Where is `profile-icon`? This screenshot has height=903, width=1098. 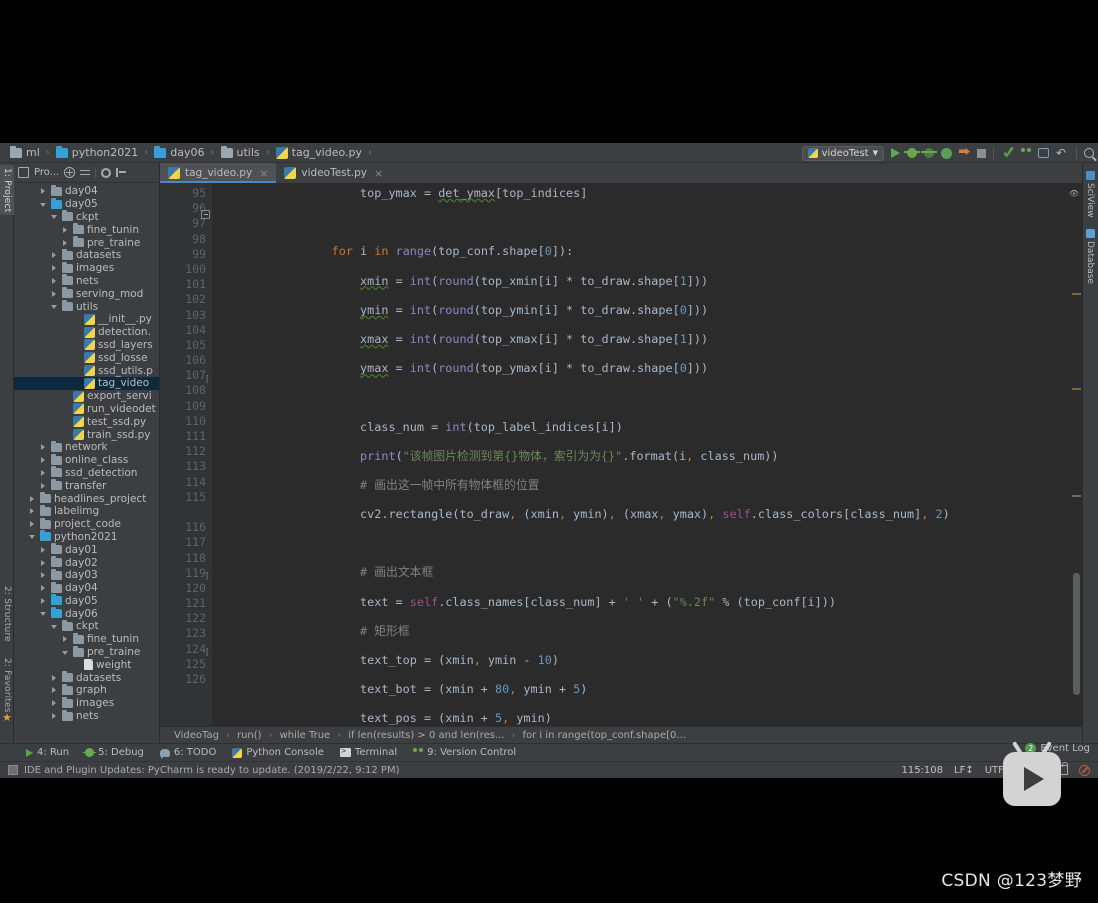
profile-icon is located at coordinates (946, 153).